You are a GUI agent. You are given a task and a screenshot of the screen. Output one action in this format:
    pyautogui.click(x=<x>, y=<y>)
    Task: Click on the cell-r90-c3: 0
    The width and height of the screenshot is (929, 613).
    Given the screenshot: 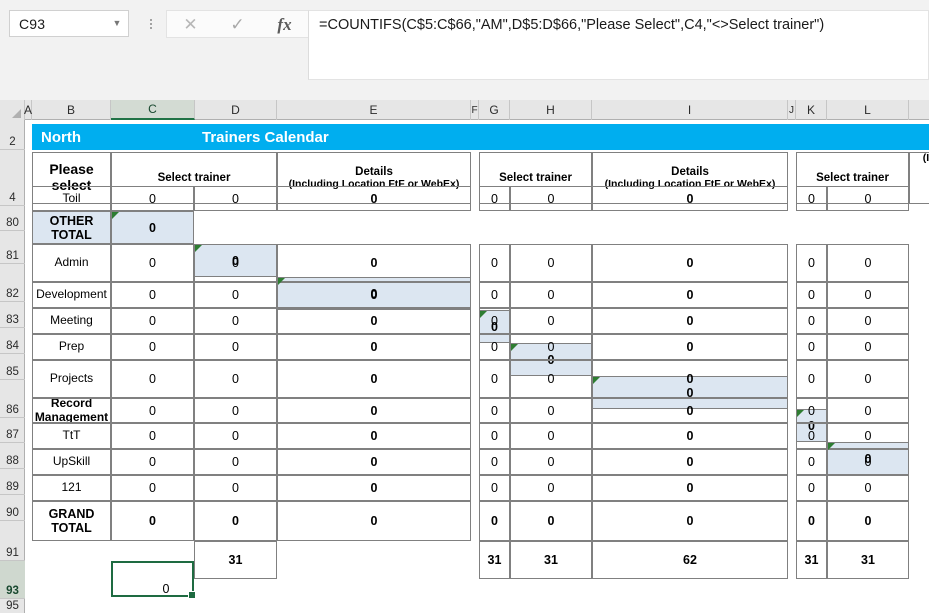 What is the action you would take?
    pyautogui.click(x=494, y=488)
    